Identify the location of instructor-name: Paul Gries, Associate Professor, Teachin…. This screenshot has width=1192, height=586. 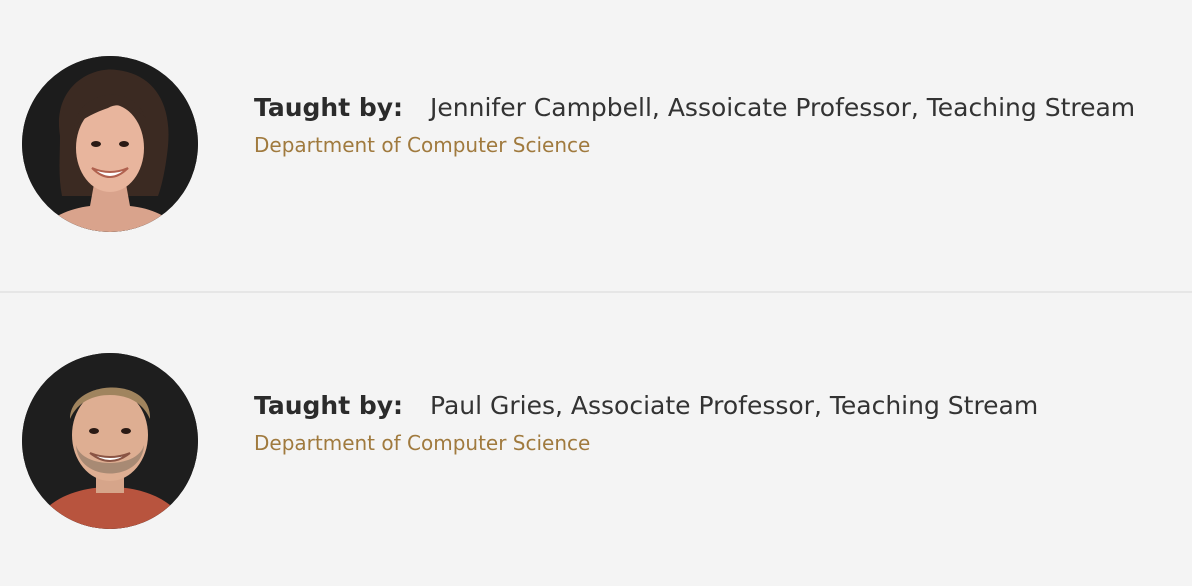
(734, 405).